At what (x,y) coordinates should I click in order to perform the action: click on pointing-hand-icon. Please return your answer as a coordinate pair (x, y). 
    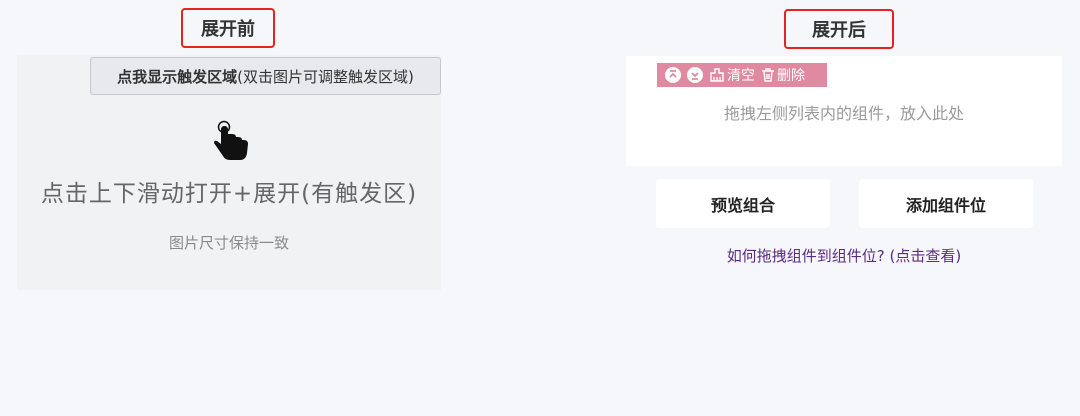
    Looking at the image, I should click on (231, 140).